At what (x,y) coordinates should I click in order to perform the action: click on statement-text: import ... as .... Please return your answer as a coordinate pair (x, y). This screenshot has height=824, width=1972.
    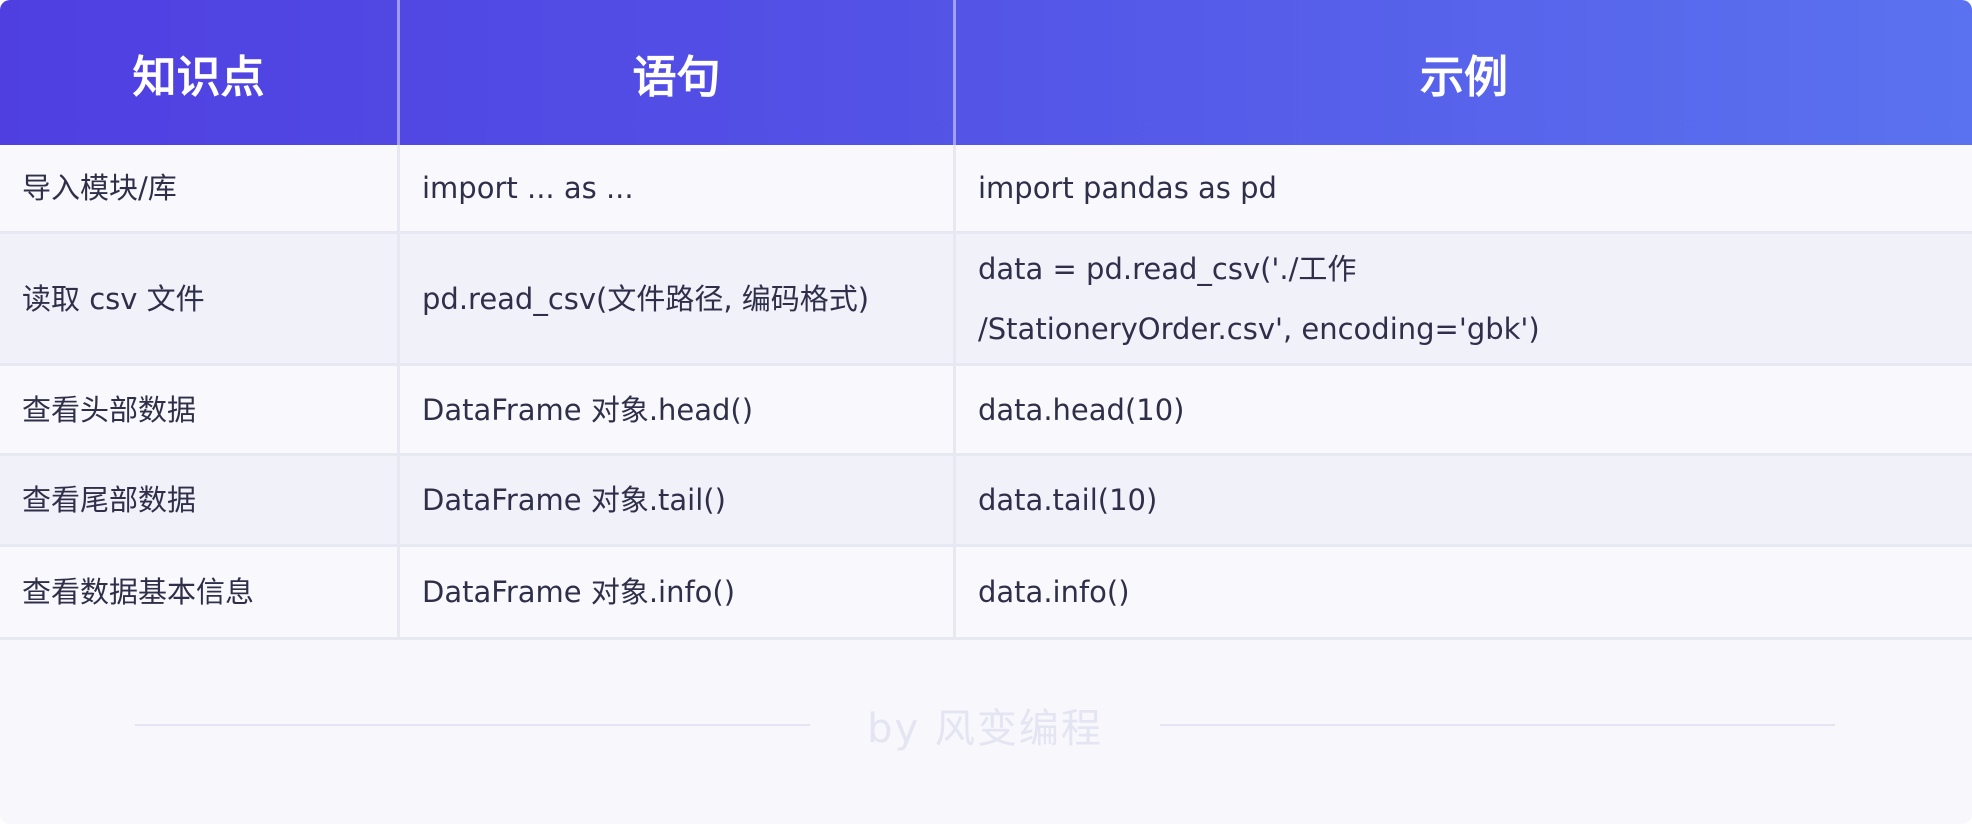
    Looking at the image, I should click on (528, 188).